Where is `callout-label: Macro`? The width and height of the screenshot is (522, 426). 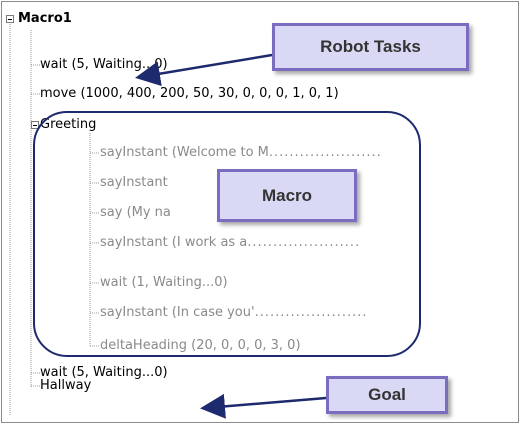 callout-label: Macro is located at coordinates (287, 195).